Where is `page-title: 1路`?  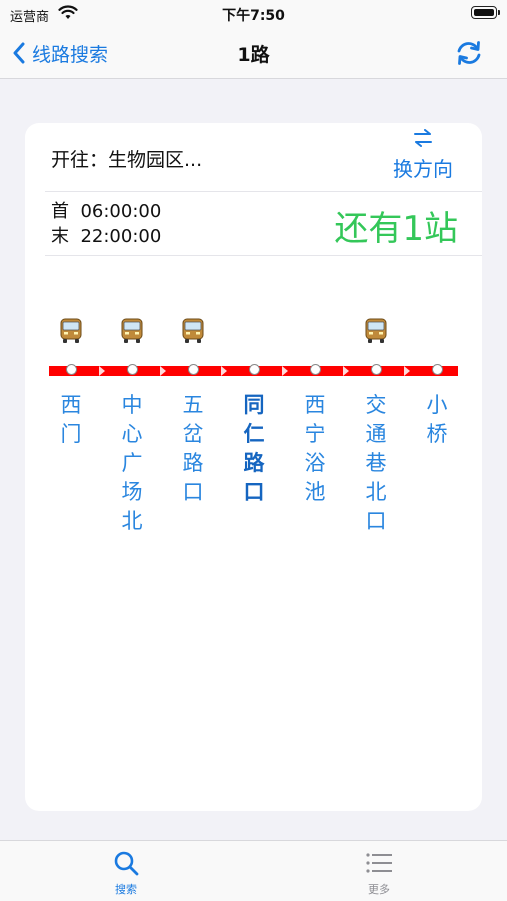 page-title: 1路 is located at coordinates (253, 55).